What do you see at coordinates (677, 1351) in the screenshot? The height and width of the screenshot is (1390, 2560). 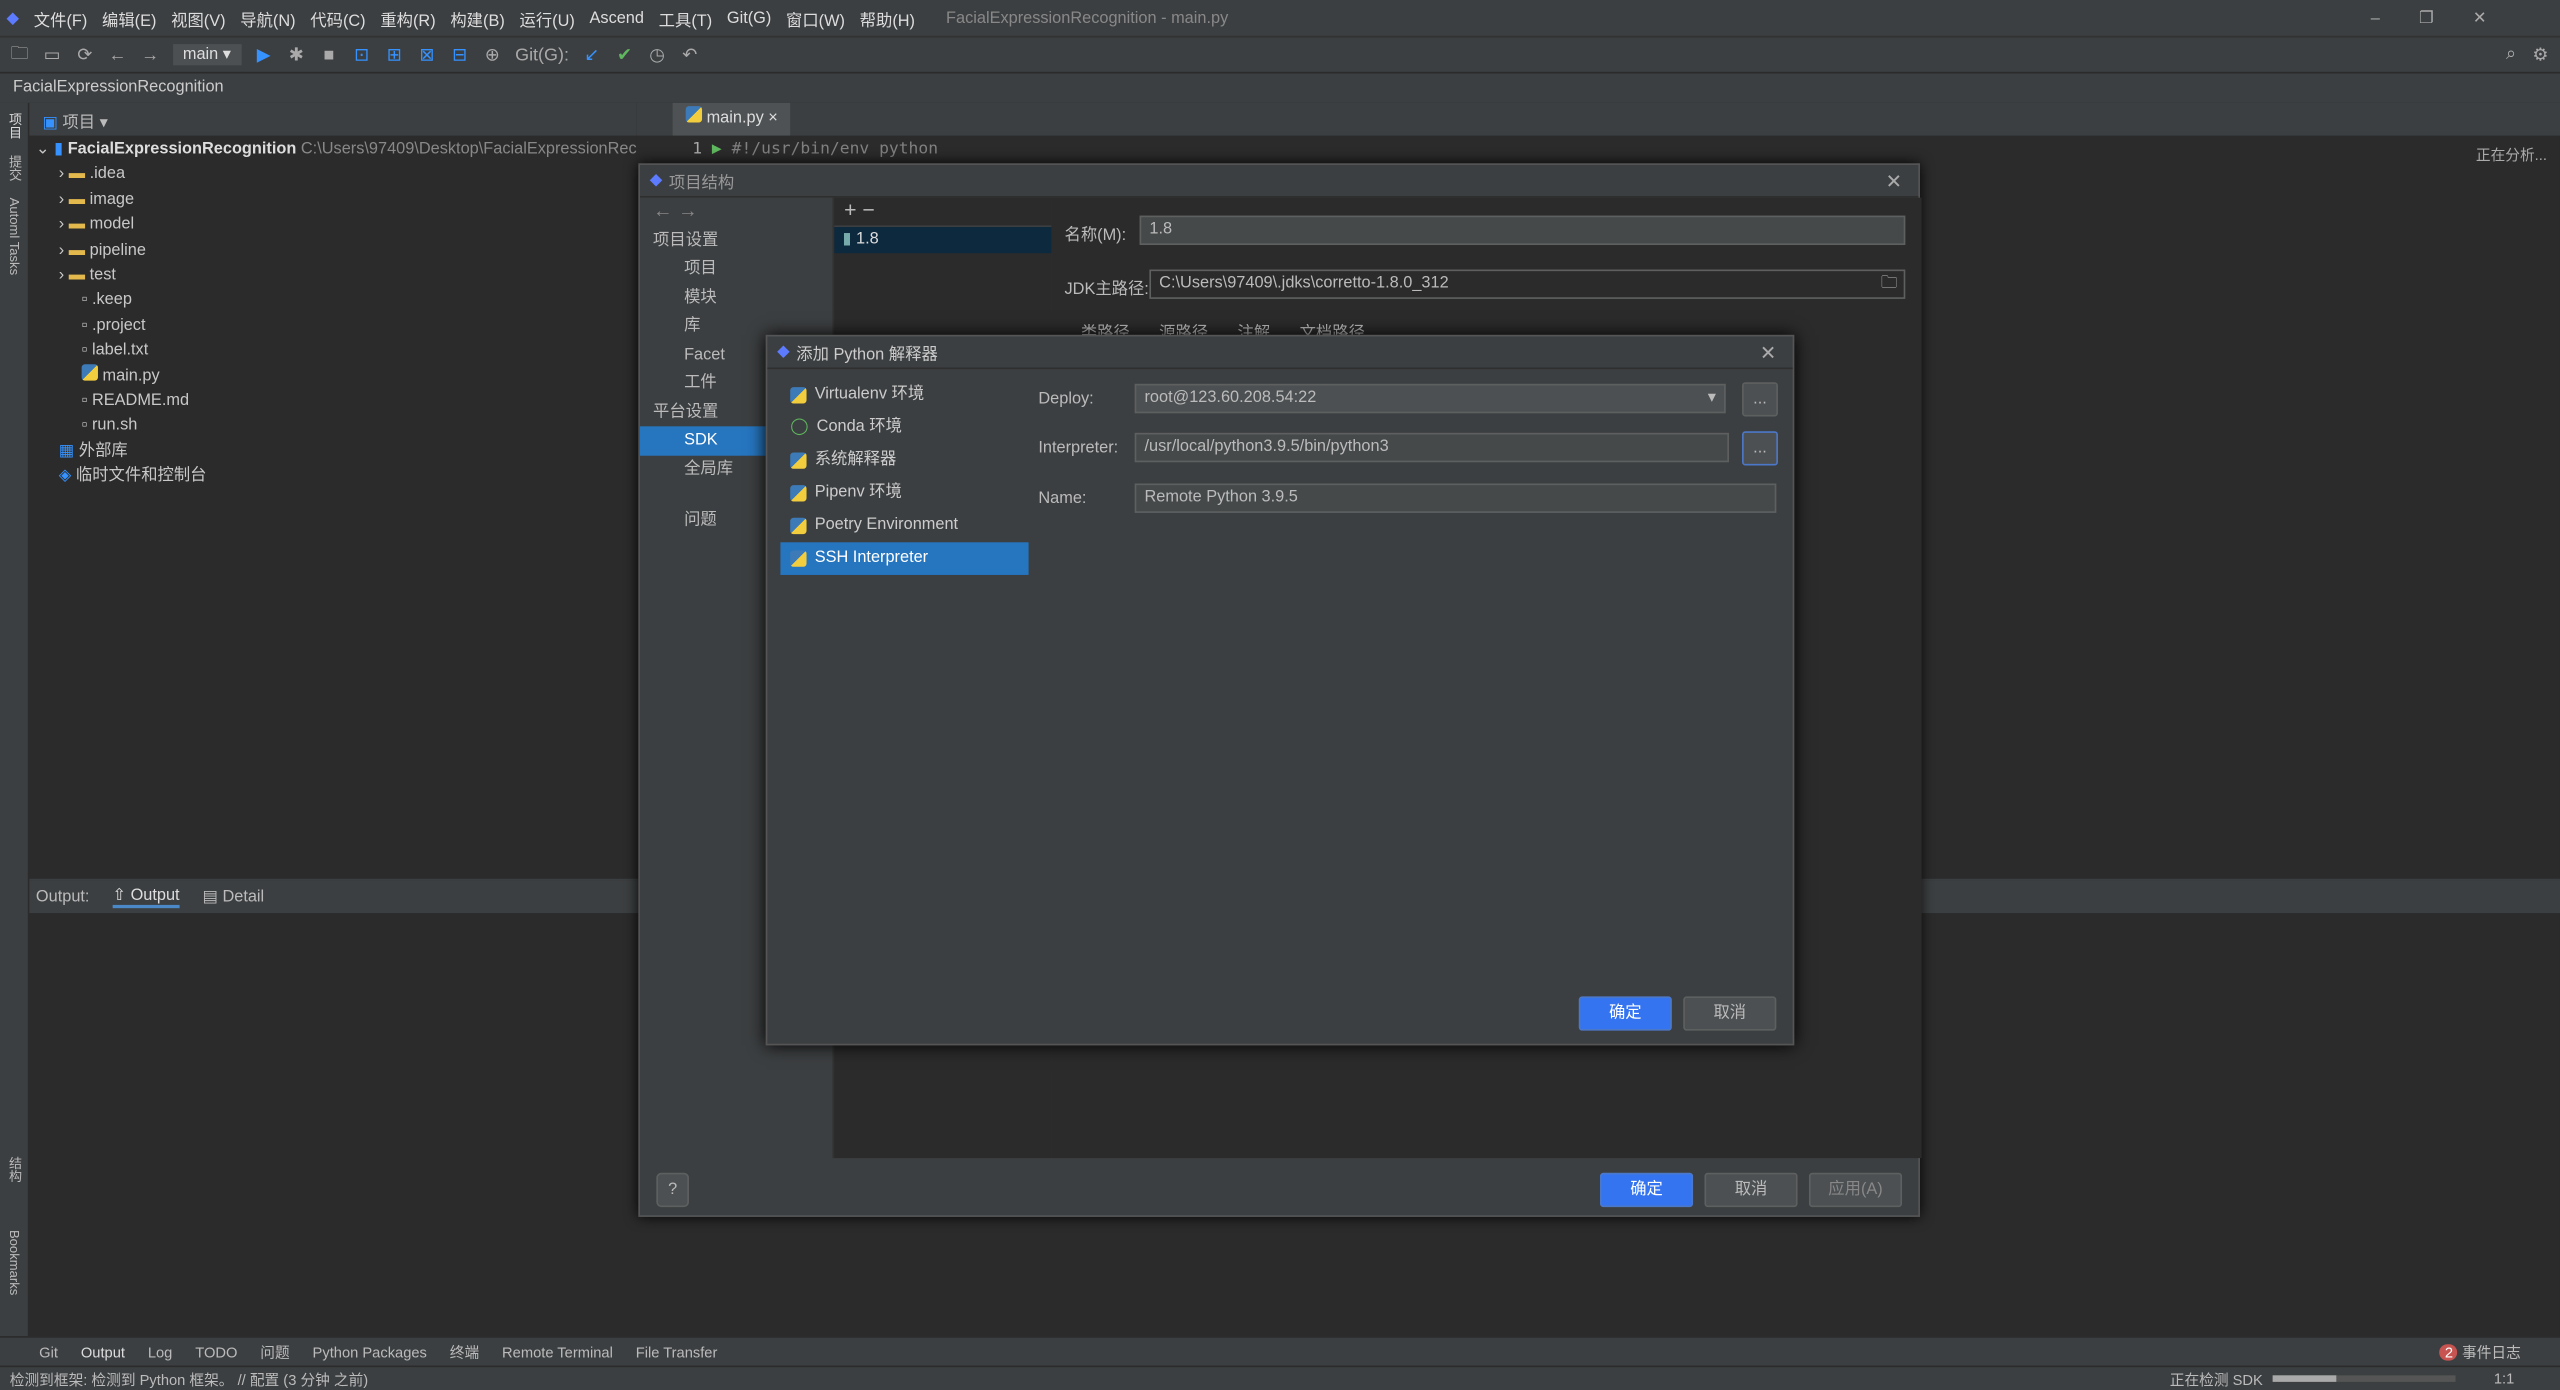 I see `toolwin-file-transfer: File Transfer` at bounding box center [677, 1351].